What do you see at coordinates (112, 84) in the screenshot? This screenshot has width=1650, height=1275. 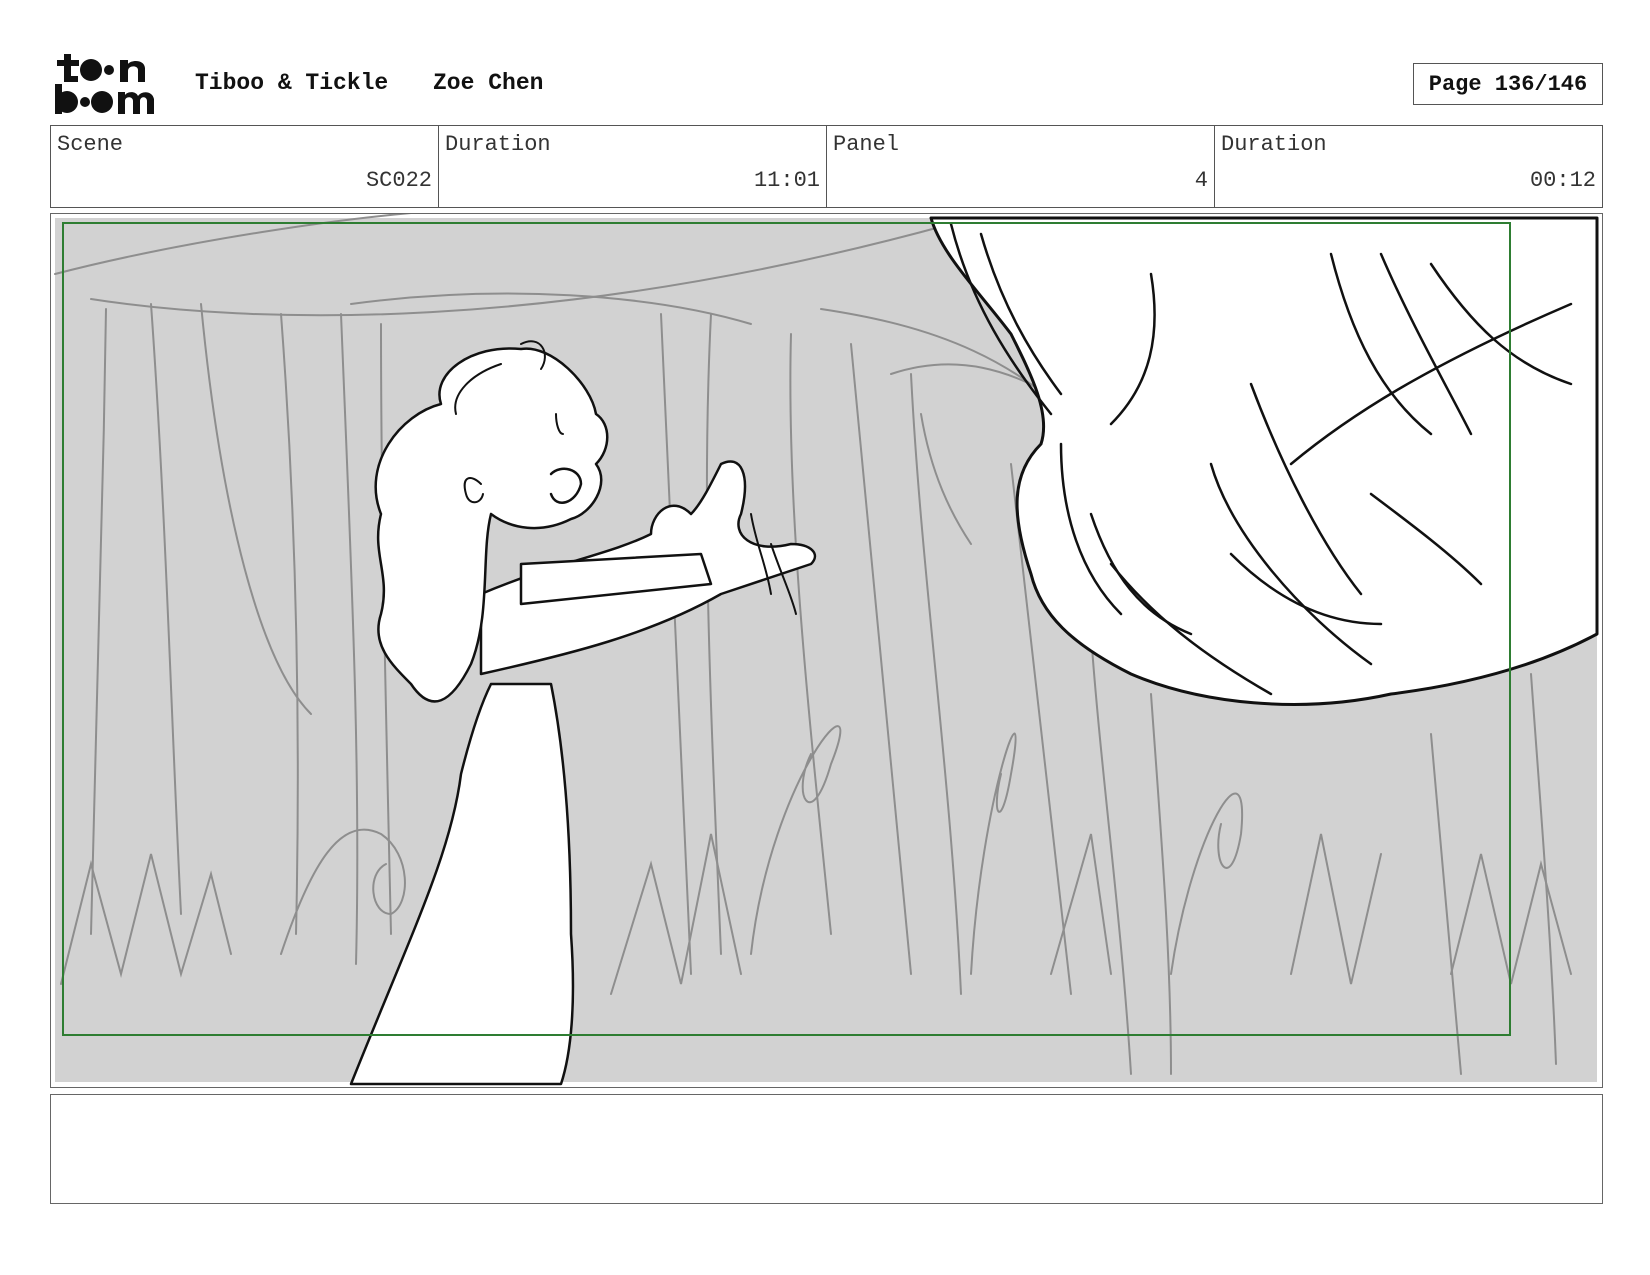 I see `toon-boom-logo` at bounding box center [112, 84].